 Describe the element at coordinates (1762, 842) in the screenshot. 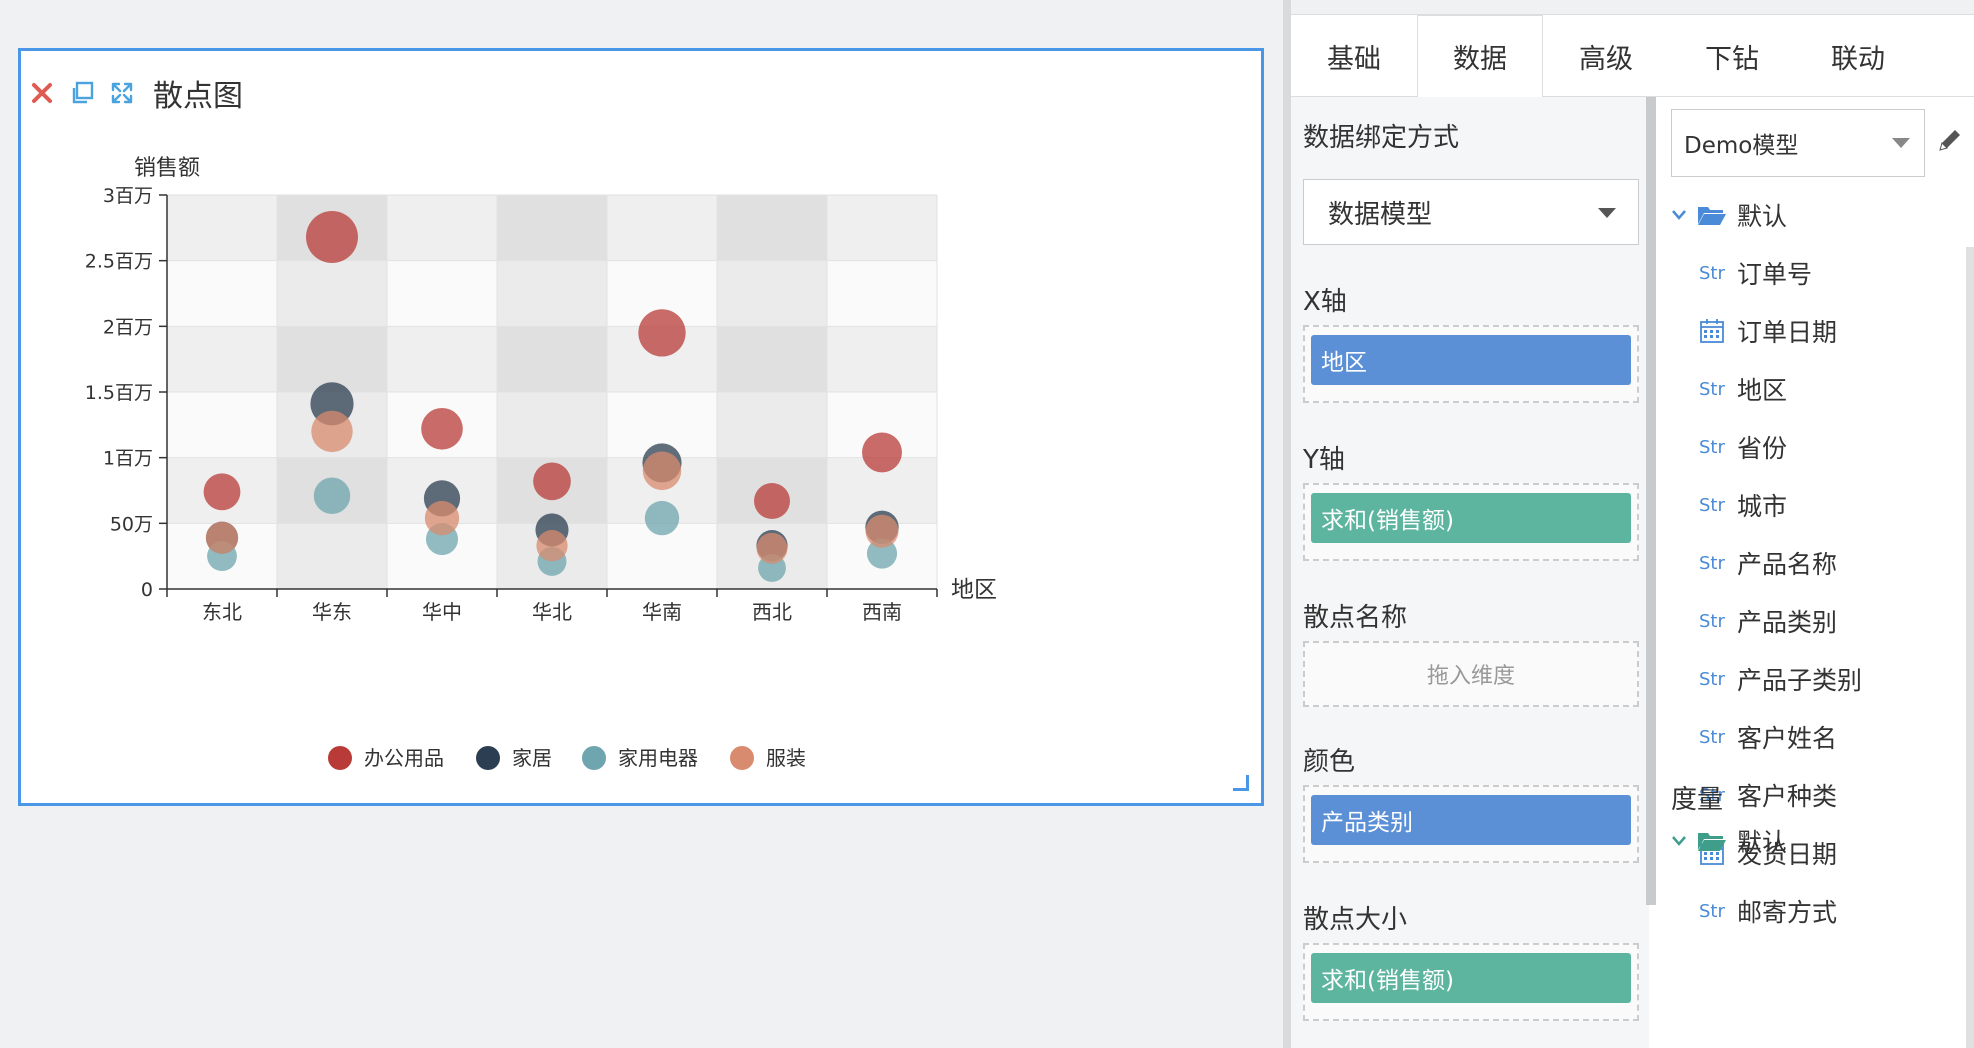

I see `measure-folder-label: 默认` at that location.